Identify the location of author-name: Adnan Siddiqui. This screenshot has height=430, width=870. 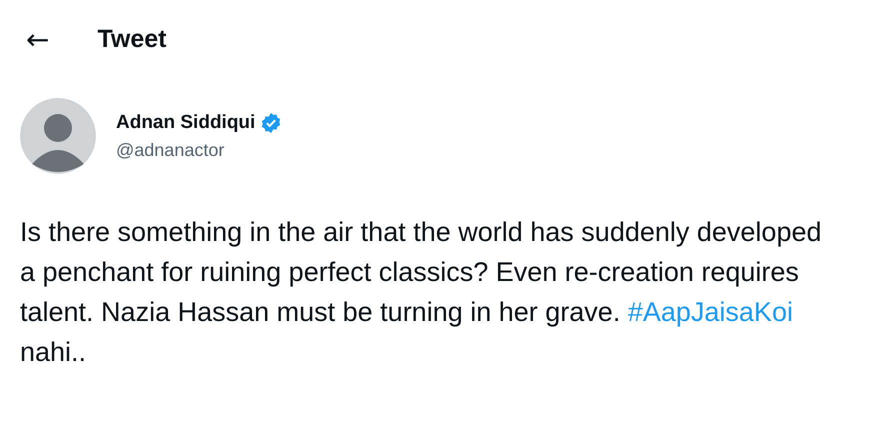
(186, 123).